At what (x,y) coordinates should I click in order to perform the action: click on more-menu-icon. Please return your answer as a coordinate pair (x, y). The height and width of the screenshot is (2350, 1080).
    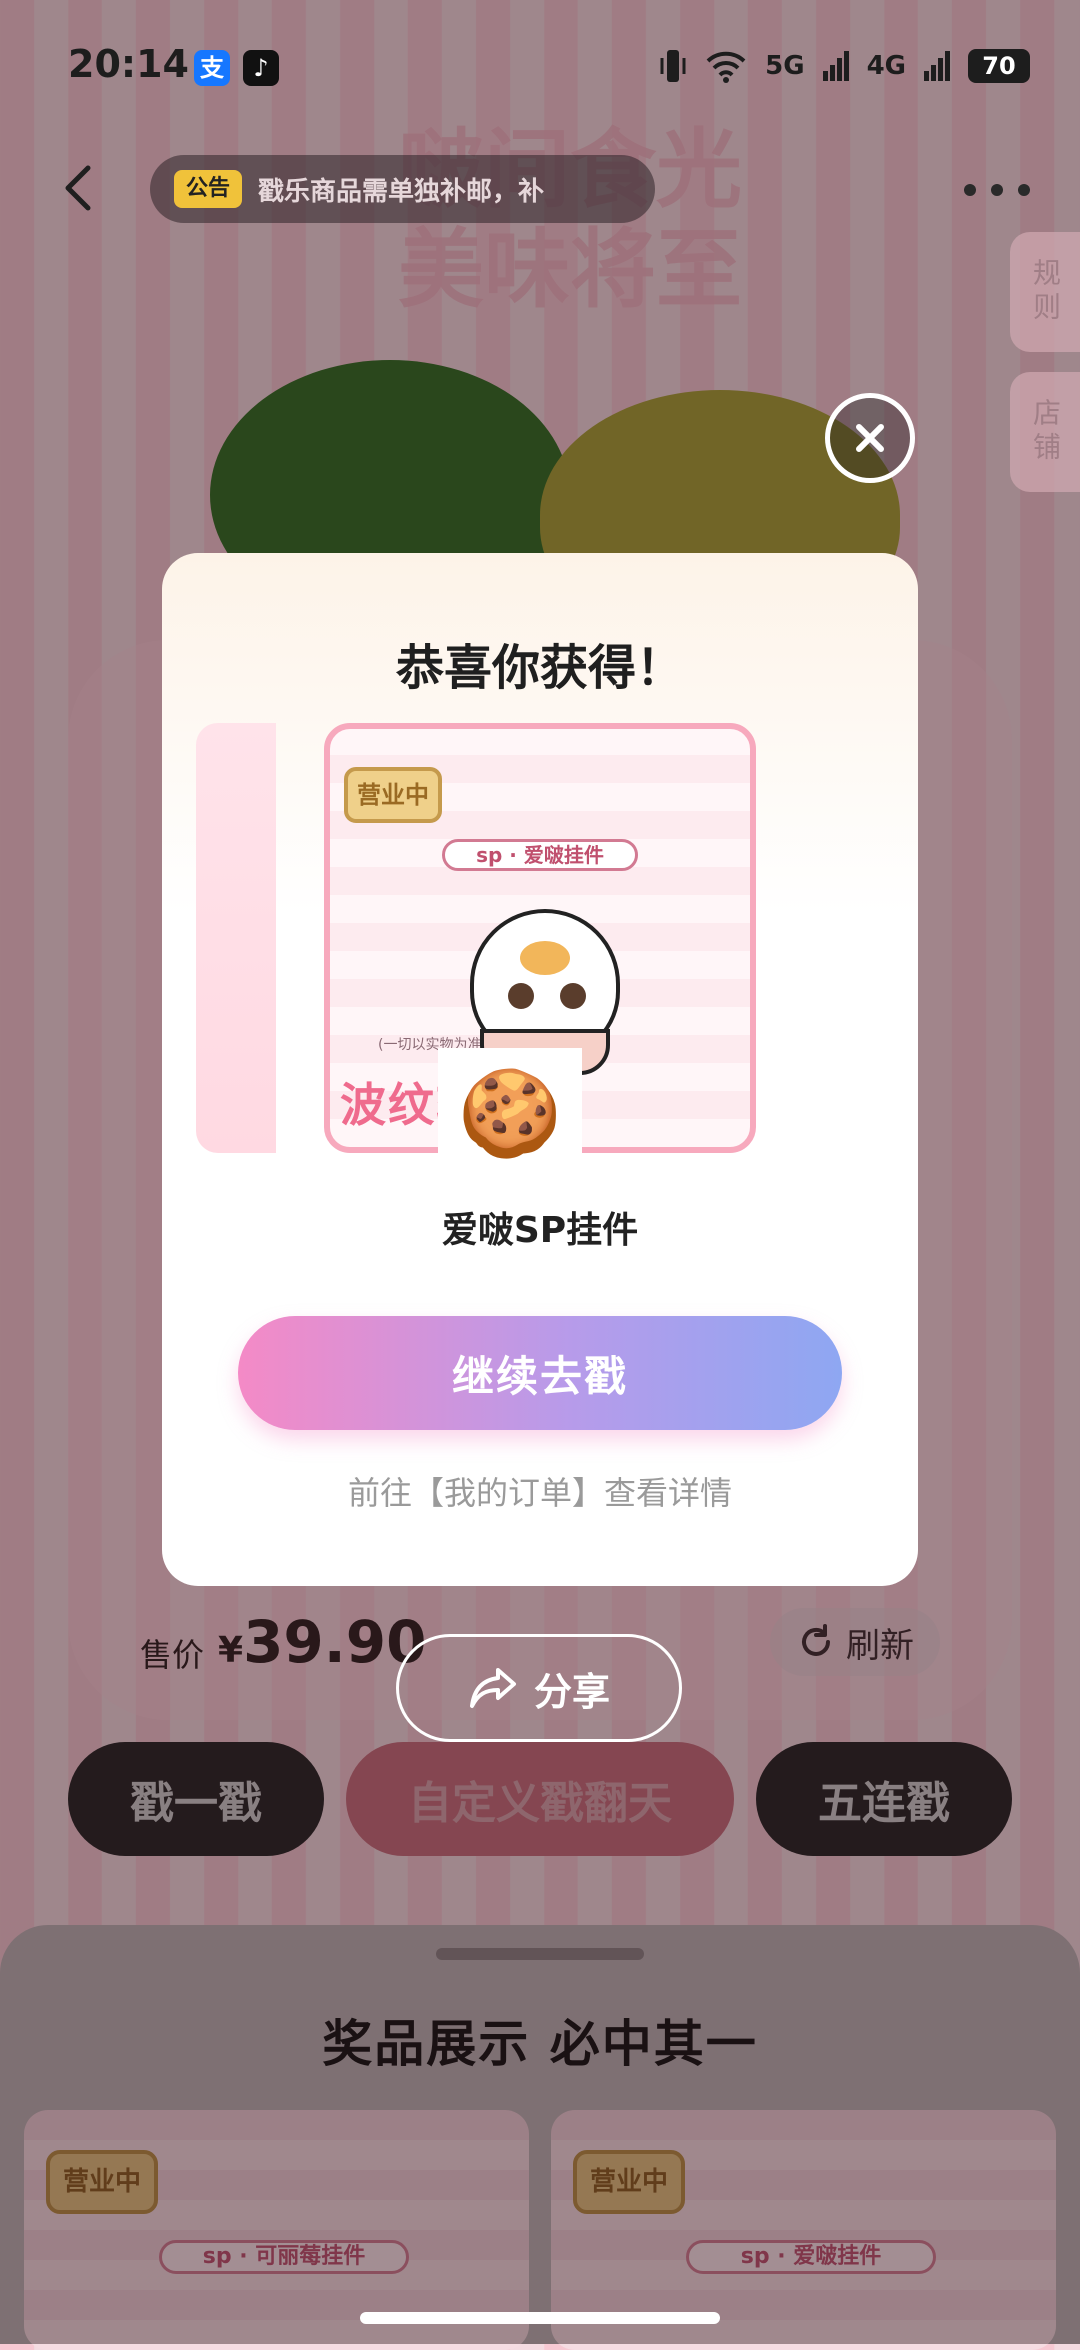
    Looking at the image, I should click on (997, 190).